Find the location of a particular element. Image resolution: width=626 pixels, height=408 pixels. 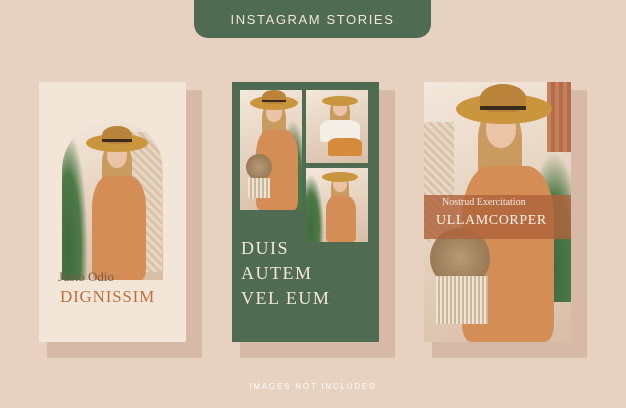

story2-photo-bottom-right is located at coordinates (337, 205).